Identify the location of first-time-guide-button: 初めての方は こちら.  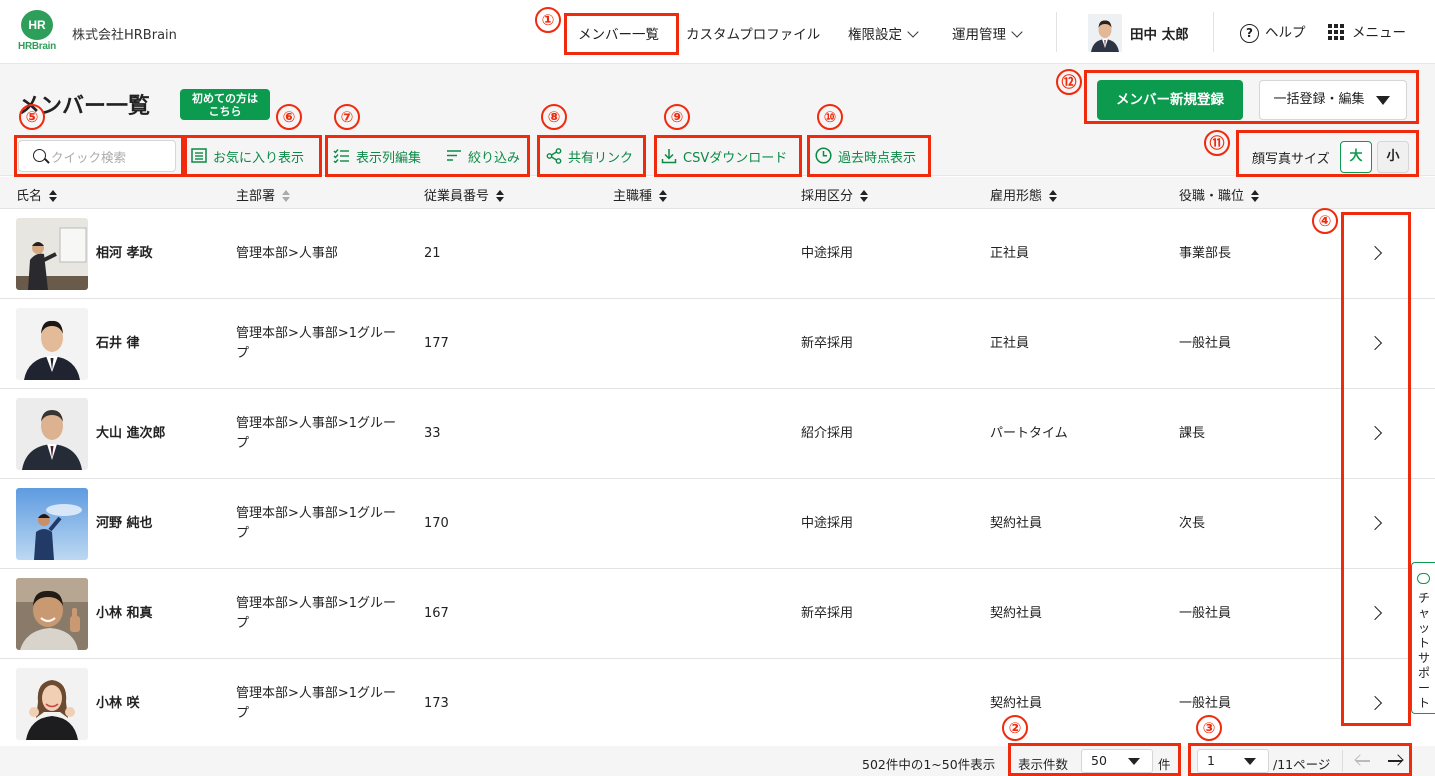
(225, 104).